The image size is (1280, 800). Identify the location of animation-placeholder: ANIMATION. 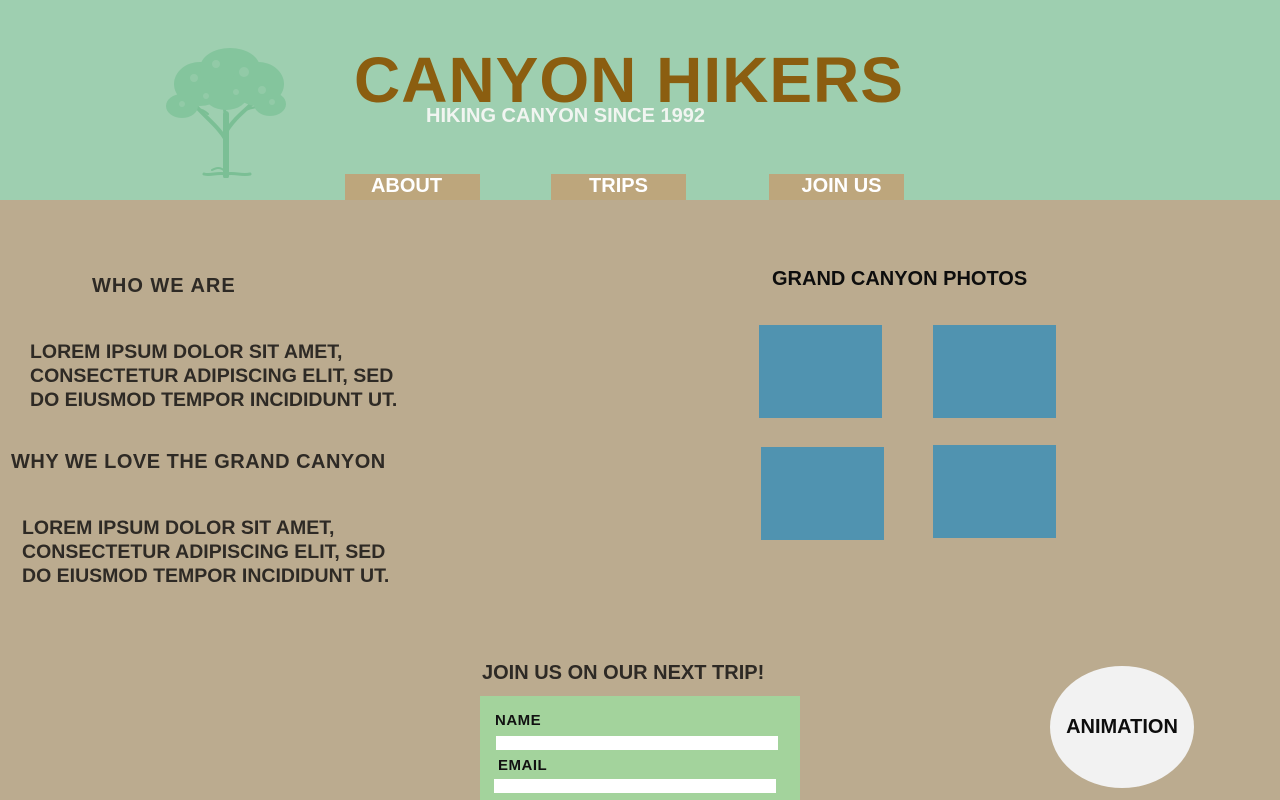
(1122, 727).